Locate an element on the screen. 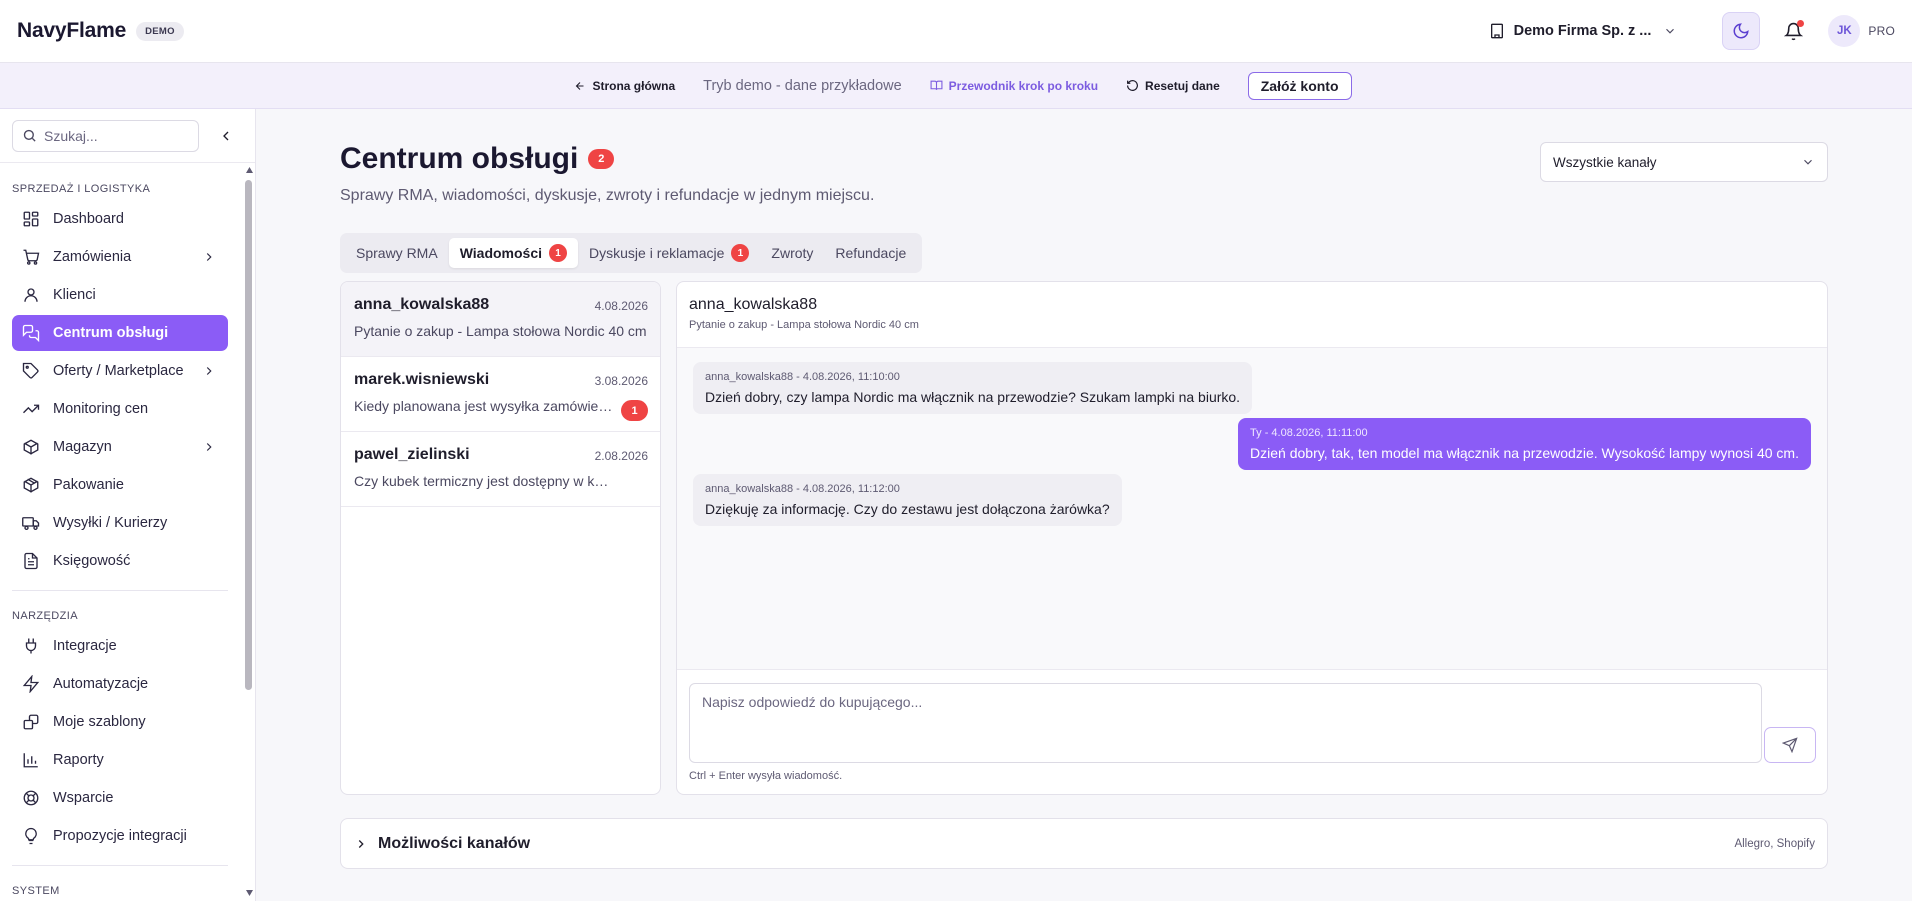  sidebar-scrollbar is located at coordinates (248, 435).